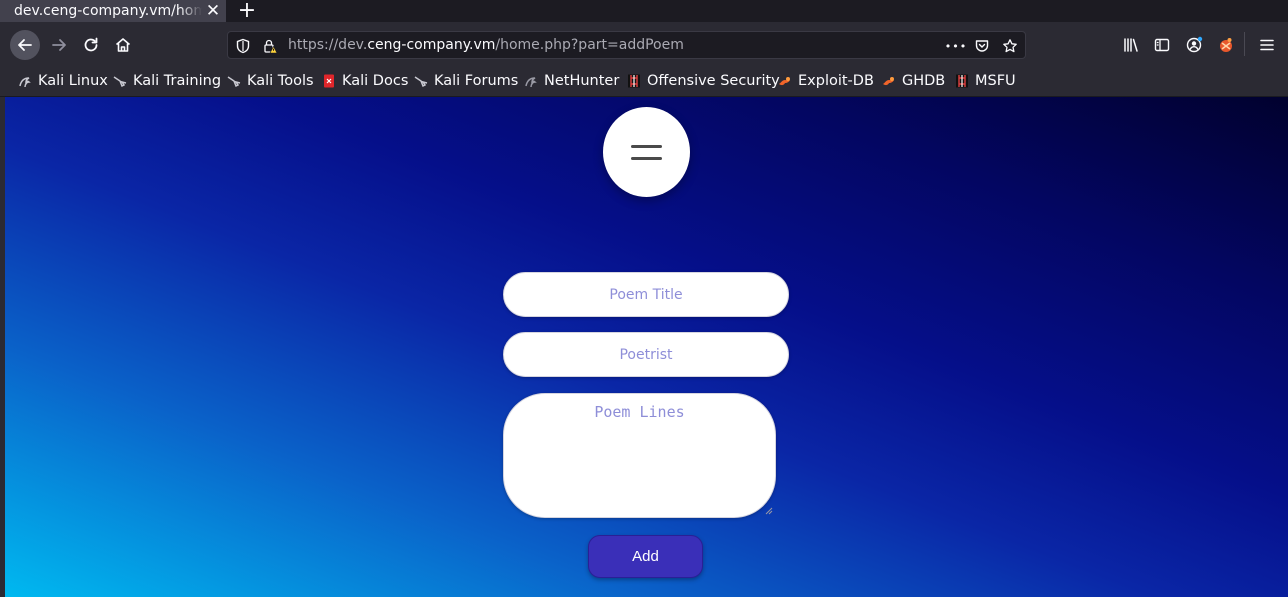  What do you see at coordinates (1131, 45) in the screenshot?
I see `library-icon` at bounding box center [1131, 45].